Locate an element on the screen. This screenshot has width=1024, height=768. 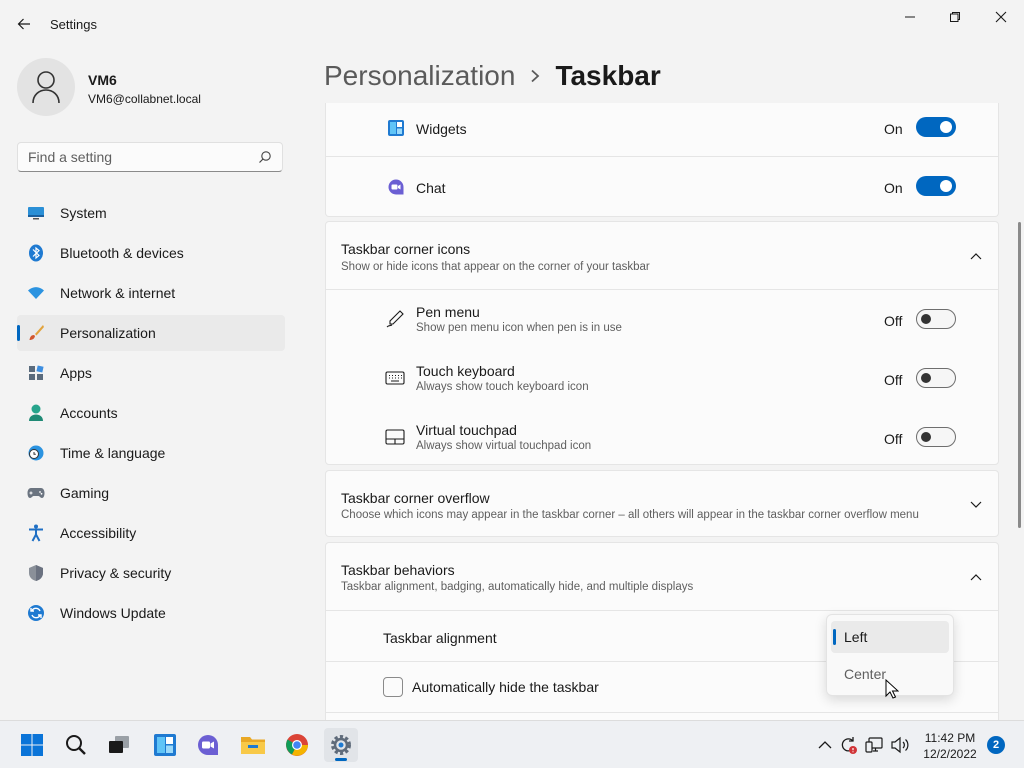
minimize-icon is located at coordinates (910, 17).